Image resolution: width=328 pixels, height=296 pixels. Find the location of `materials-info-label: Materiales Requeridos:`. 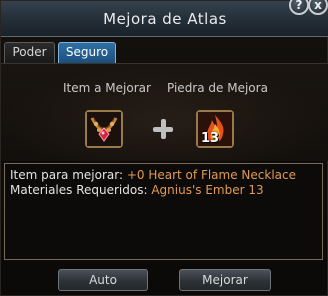

materials-info-label: Materiales Requeridos: is located at coordinates (79, 190).